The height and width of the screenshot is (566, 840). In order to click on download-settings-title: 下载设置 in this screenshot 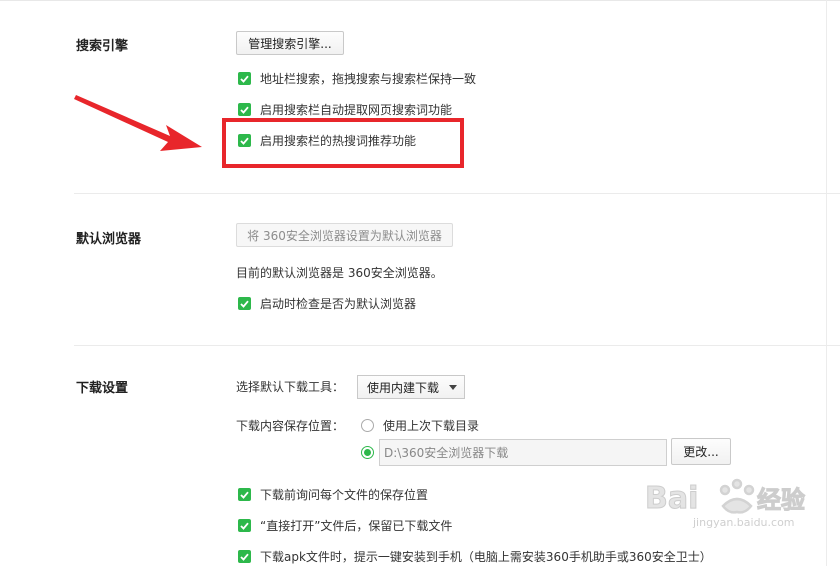, I will do `click(102, 388)`.